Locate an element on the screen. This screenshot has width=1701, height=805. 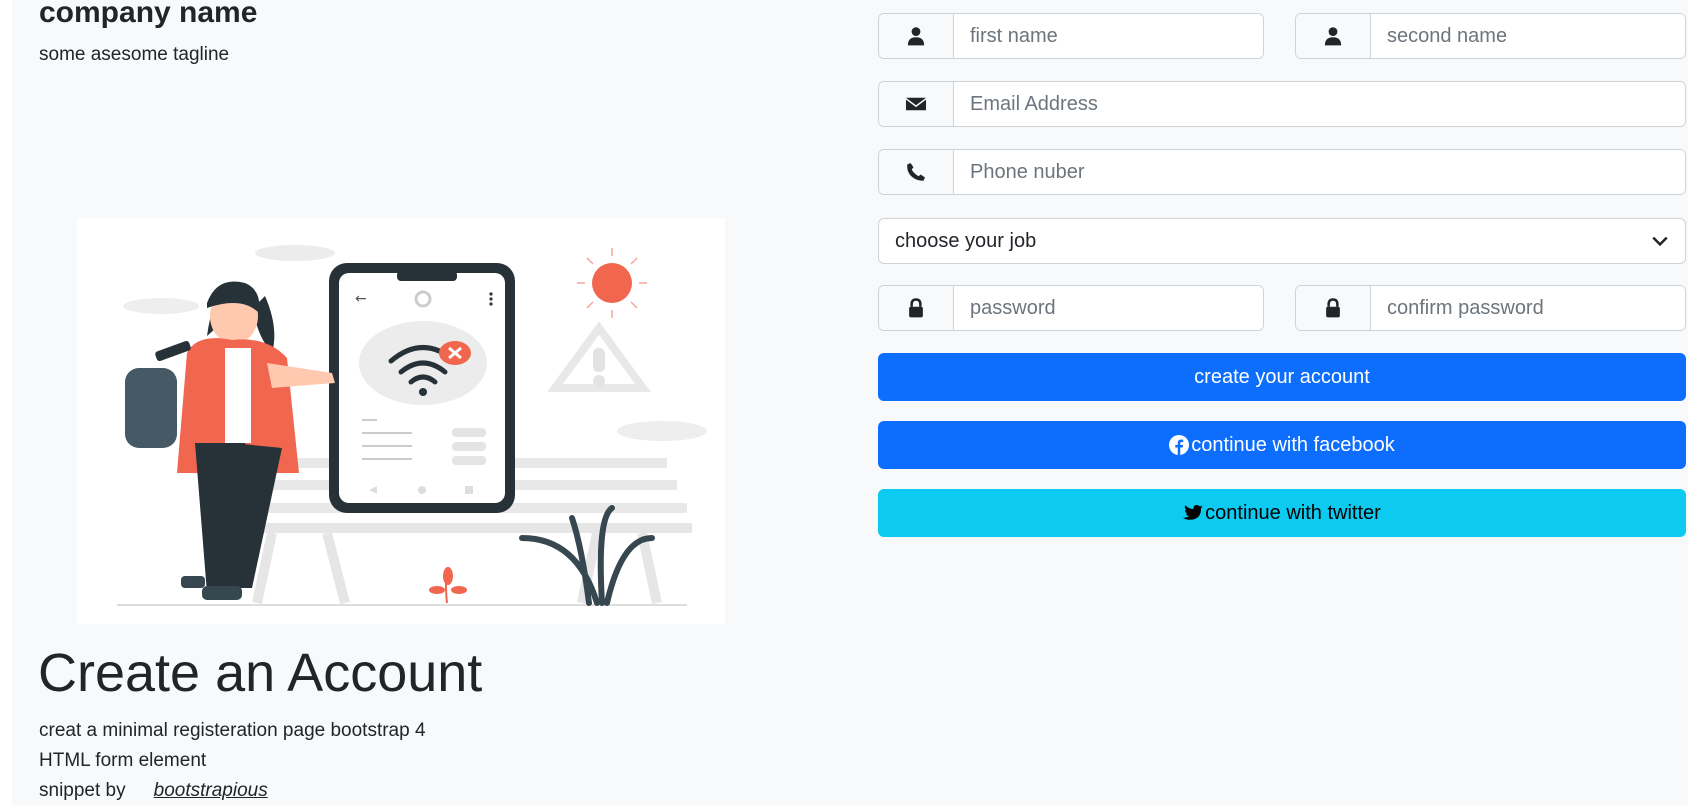
email-group is located at coordinates (1282, 104).